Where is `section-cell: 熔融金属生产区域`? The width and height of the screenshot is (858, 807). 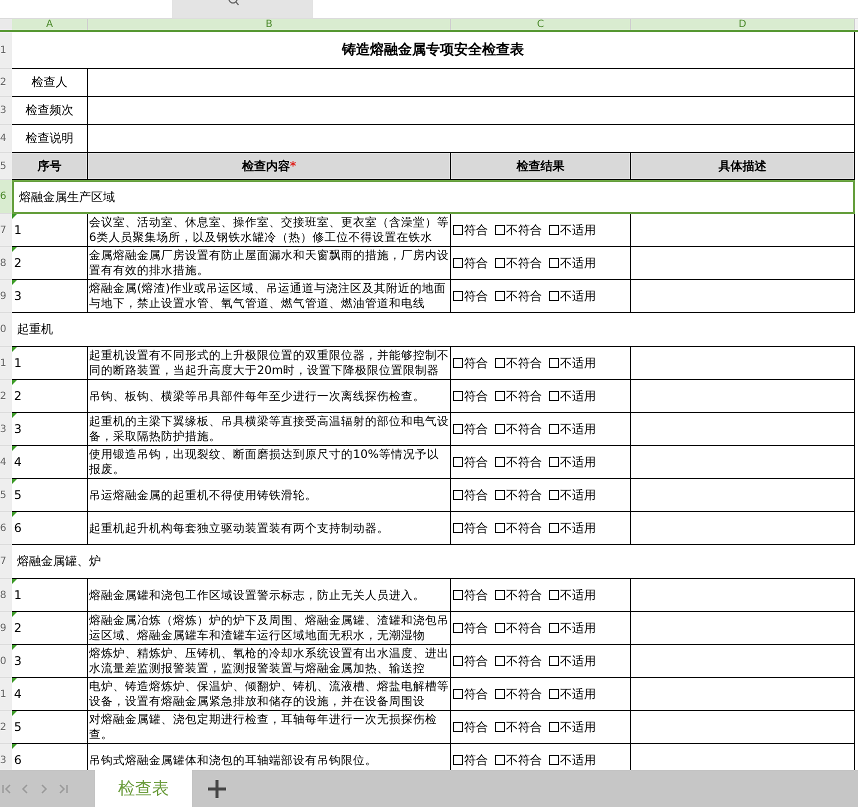
section-cell: 熔融金属生产区域 is located at coordinates (433, 197).